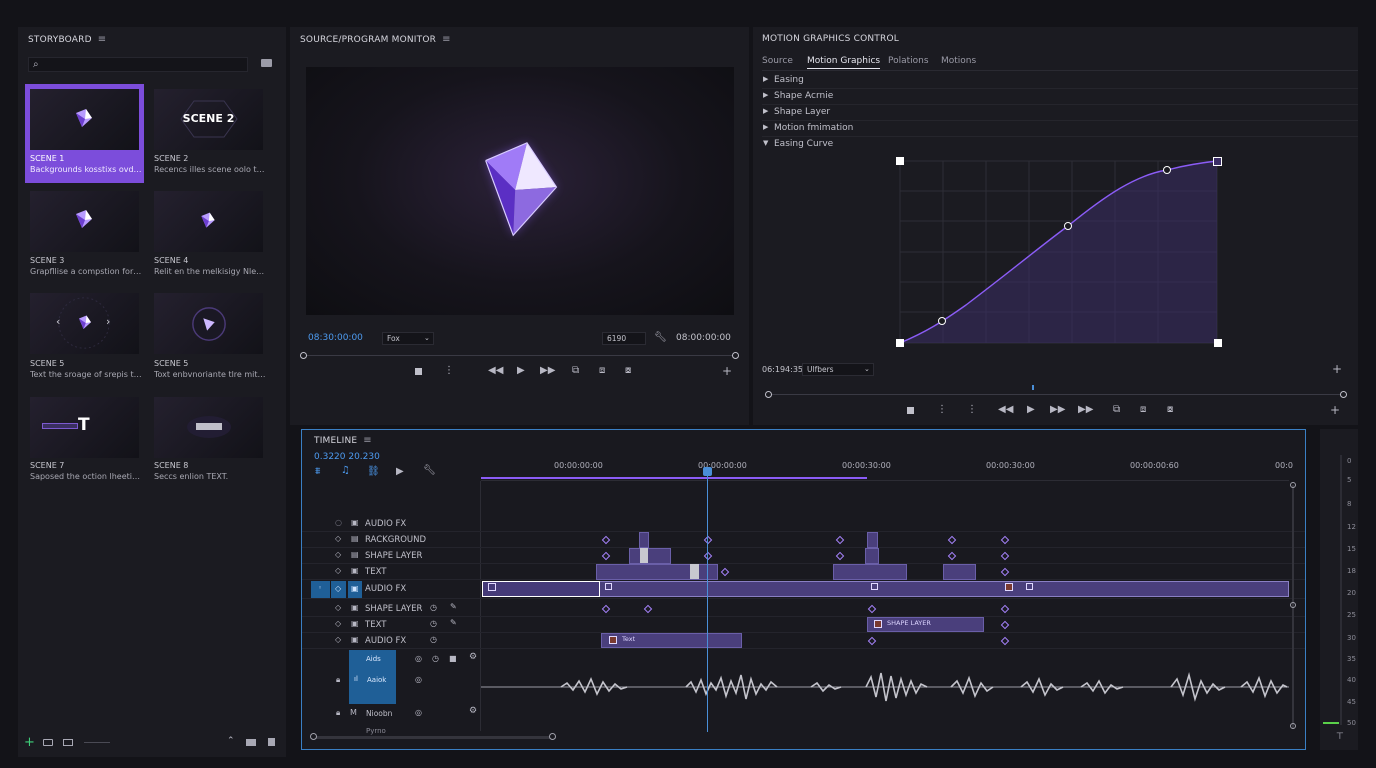 The height and width of the screenshot is (768, 1376). I want to click on resolution-field: 6190, so click(624, 338).